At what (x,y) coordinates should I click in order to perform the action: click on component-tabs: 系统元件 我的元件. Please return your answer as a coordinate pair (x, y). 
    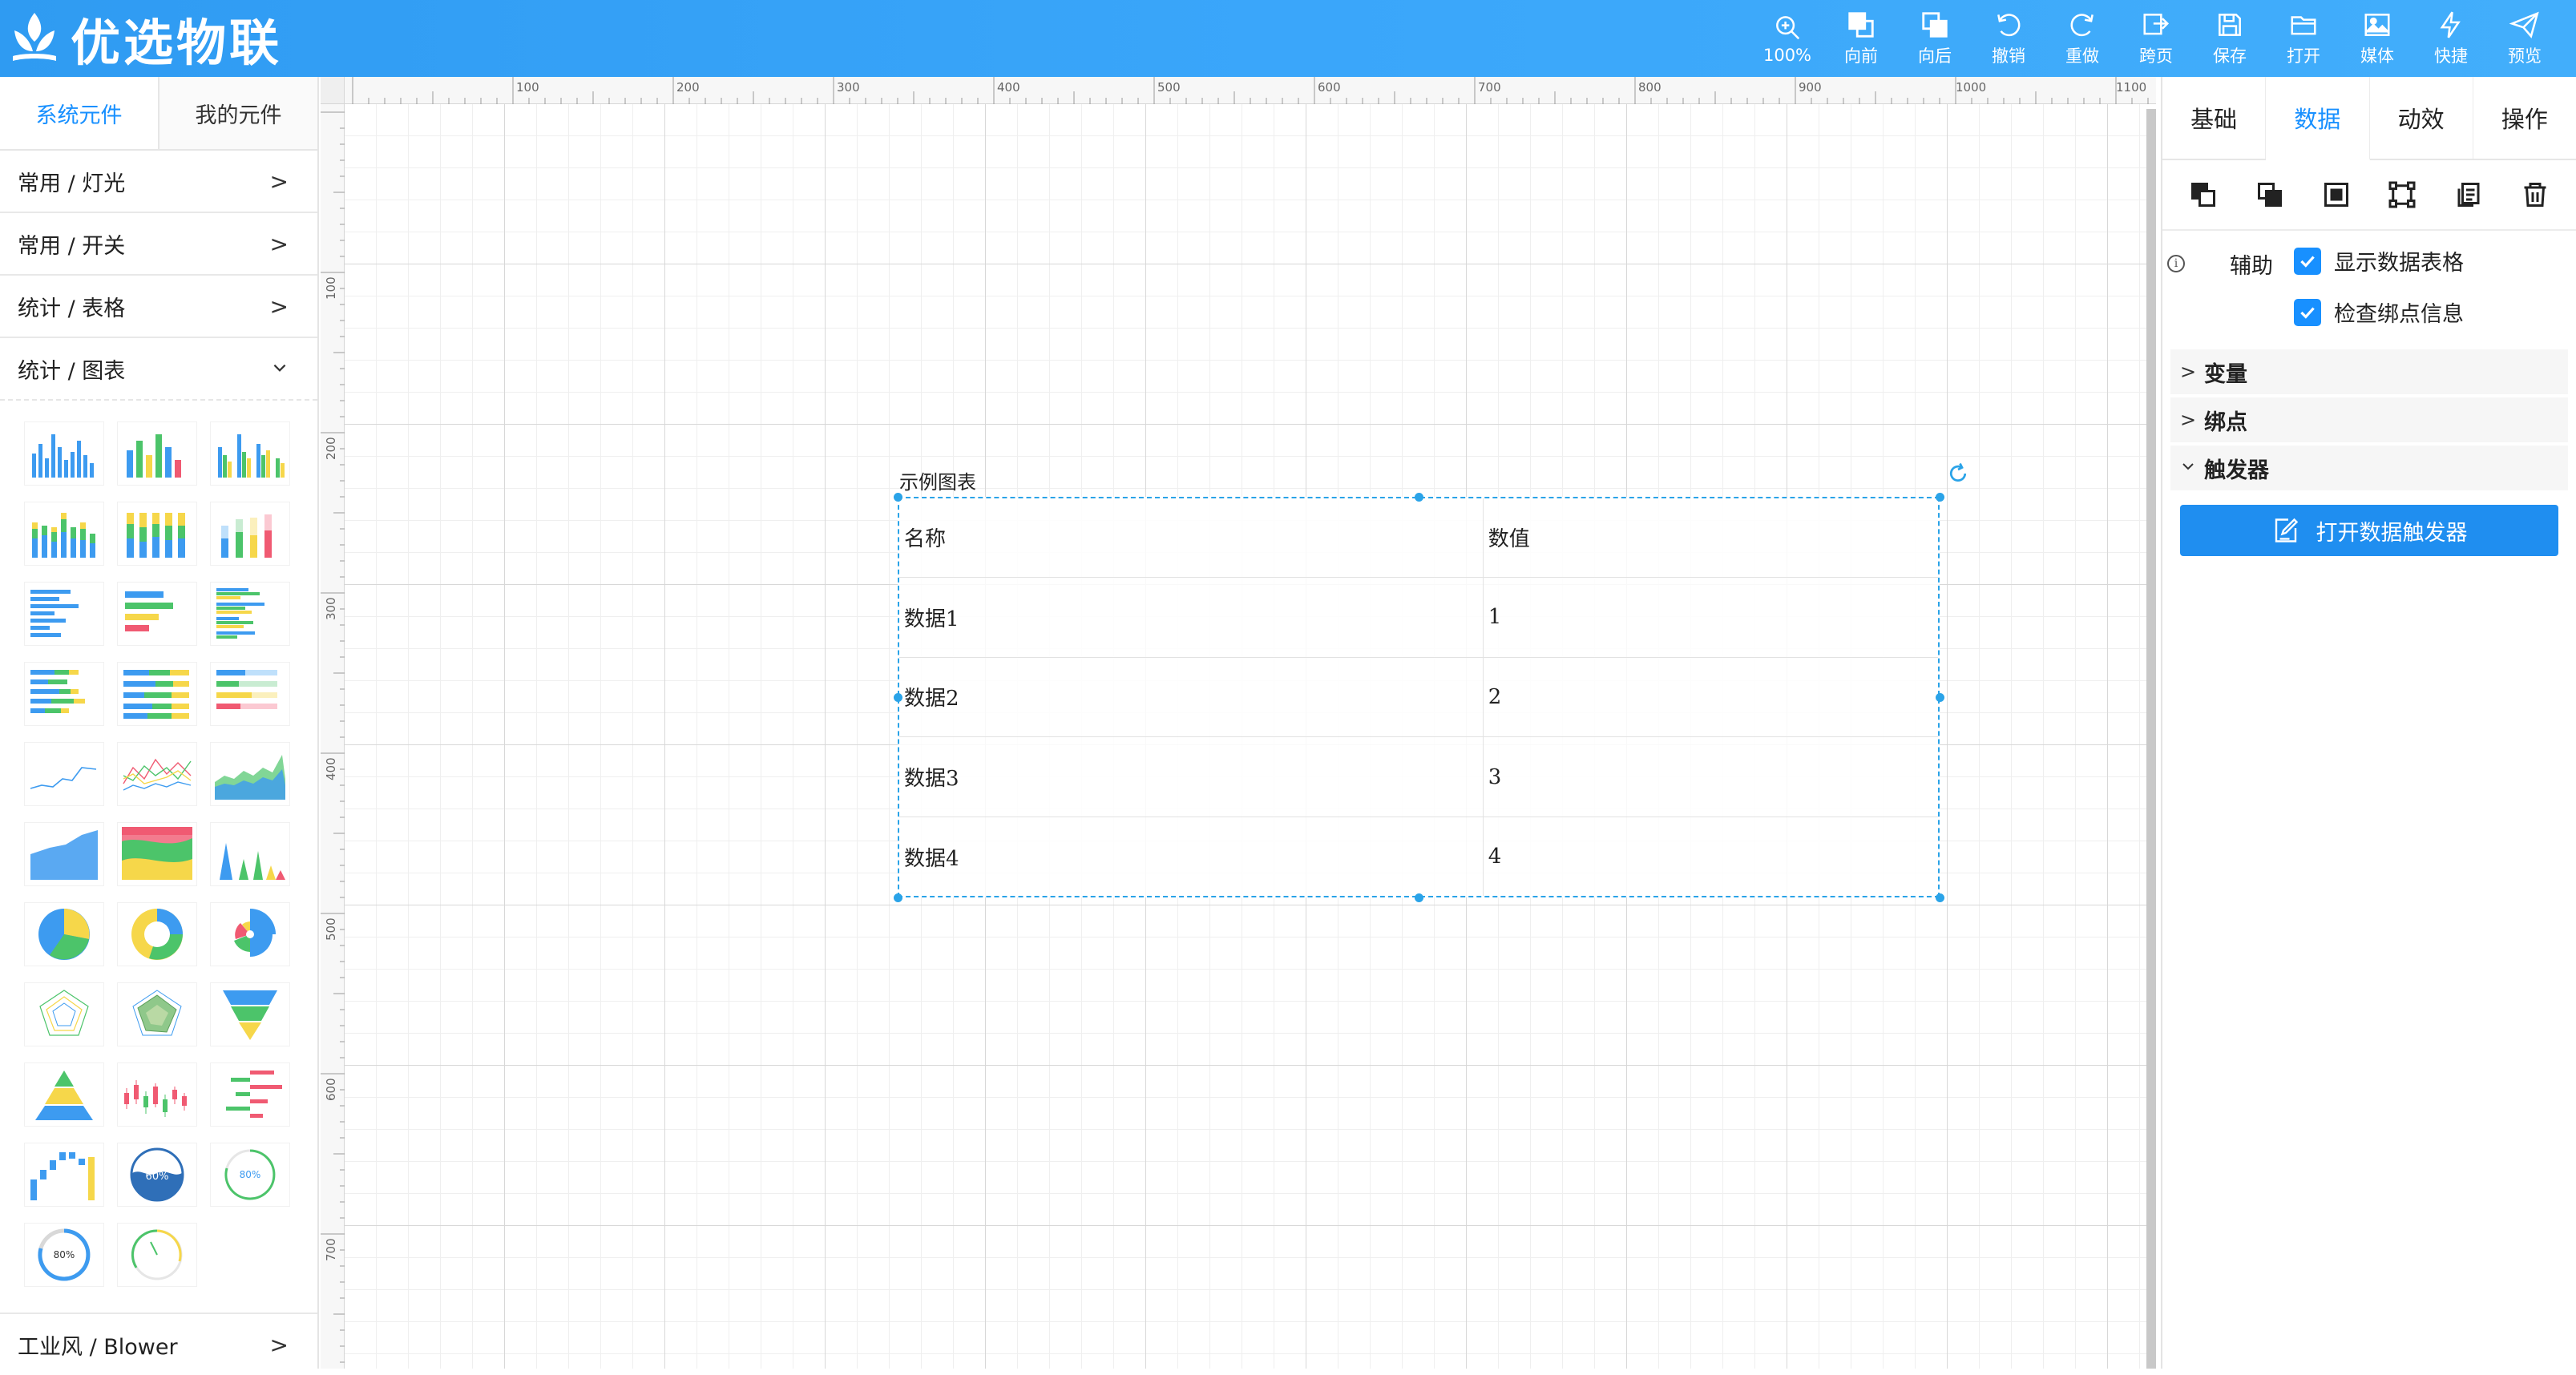
    Looking at the image, I should click on (158, 114).